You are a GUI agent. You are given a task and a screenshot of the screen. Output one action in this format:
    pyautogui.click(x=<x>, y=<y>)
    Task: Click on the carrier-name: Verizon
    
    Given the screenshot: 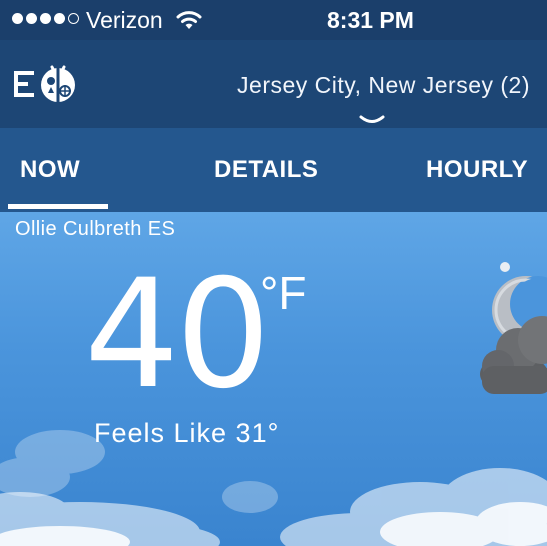 What is the action you would take?
    pyautogui.click(x=124, y=20)
    